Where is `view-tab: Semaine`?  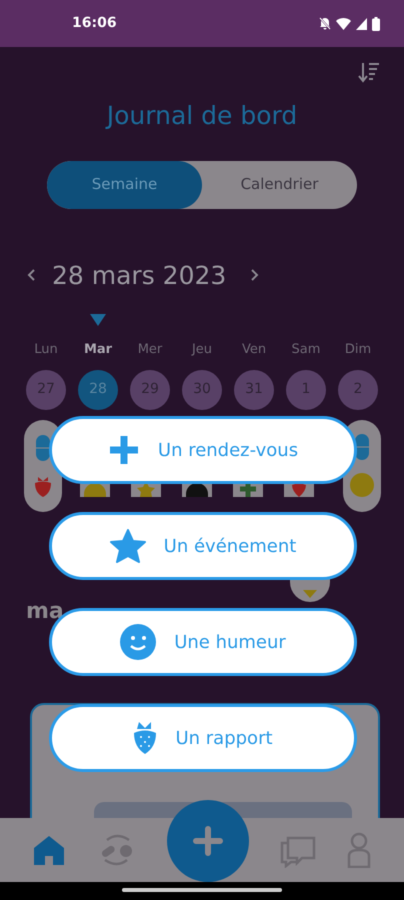
view-tab: Semaine is located at coordinates (124, 184).